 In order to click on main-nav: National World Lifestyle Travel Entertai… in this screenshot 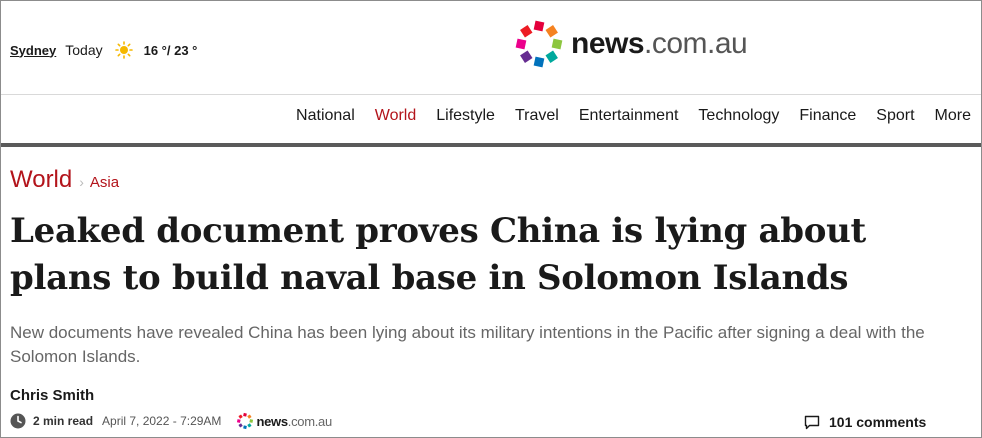, I will do `click(633, 116)`.